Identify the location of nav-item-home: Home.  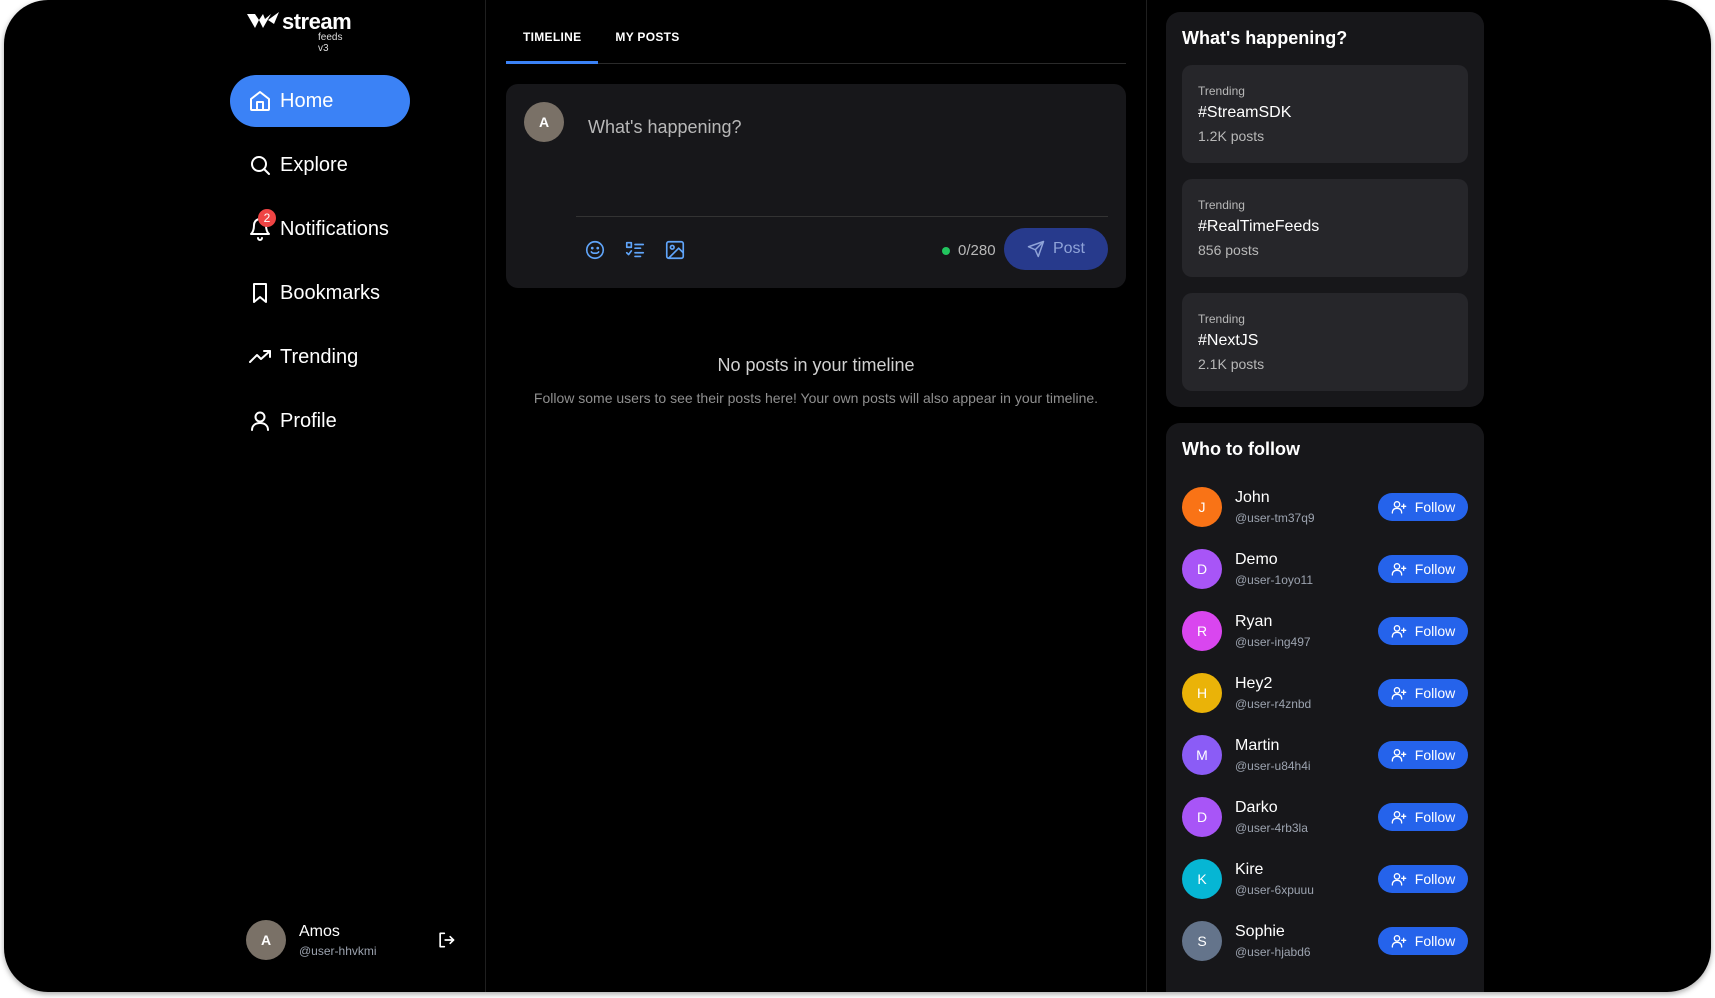
(320, 101).